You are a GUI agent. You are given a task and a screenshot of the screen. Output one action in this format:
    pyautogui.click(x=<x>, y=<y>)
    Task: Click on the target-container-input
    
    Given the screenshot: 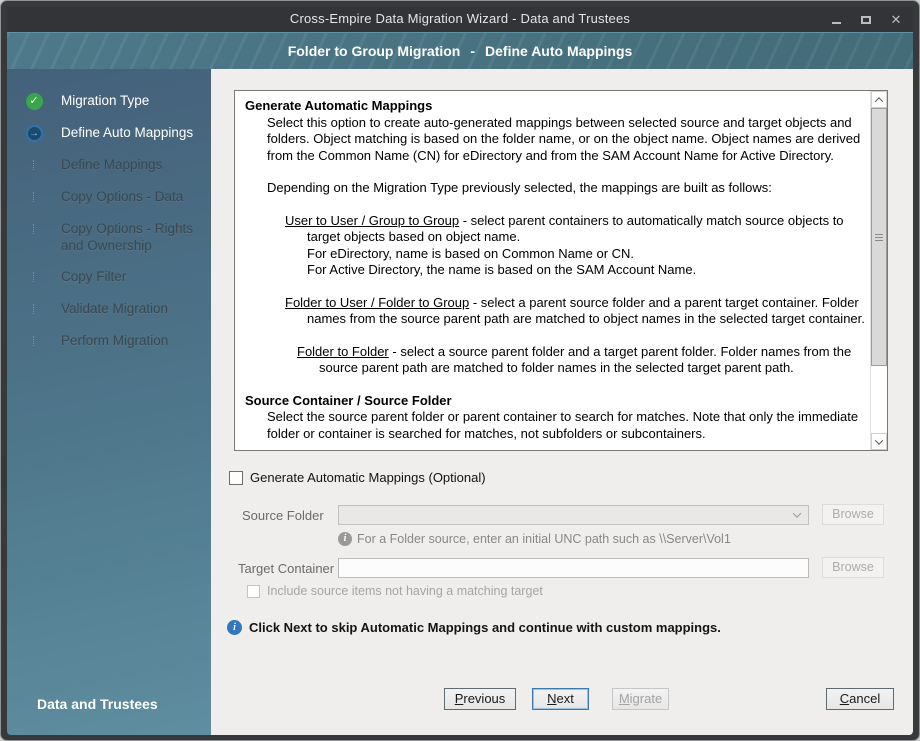 What is the action you would take?
    pyautogui.click(x=573, y=568)
    